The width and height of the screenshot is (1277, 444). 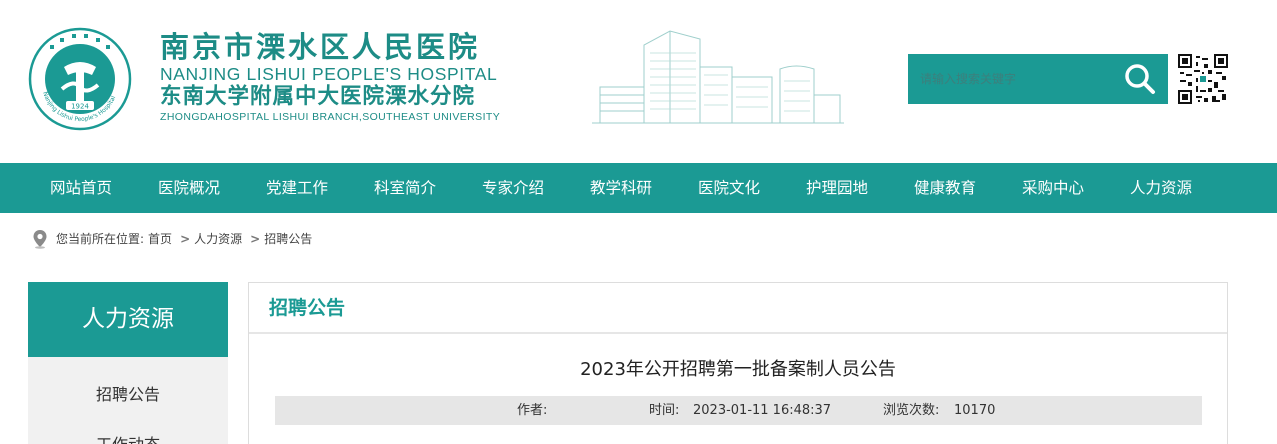 What do you see at coordinates (307, 308) in the screenshot?
I see `section-title: 招聘公告` at bounding box center [307, 308].